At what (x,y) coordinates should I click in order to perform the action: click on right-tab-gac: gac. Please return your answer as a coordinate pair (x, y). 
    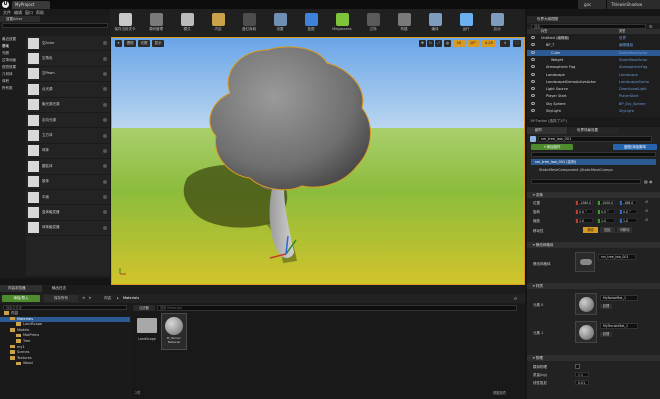
    Looking at the image, I should click on (592, 4).